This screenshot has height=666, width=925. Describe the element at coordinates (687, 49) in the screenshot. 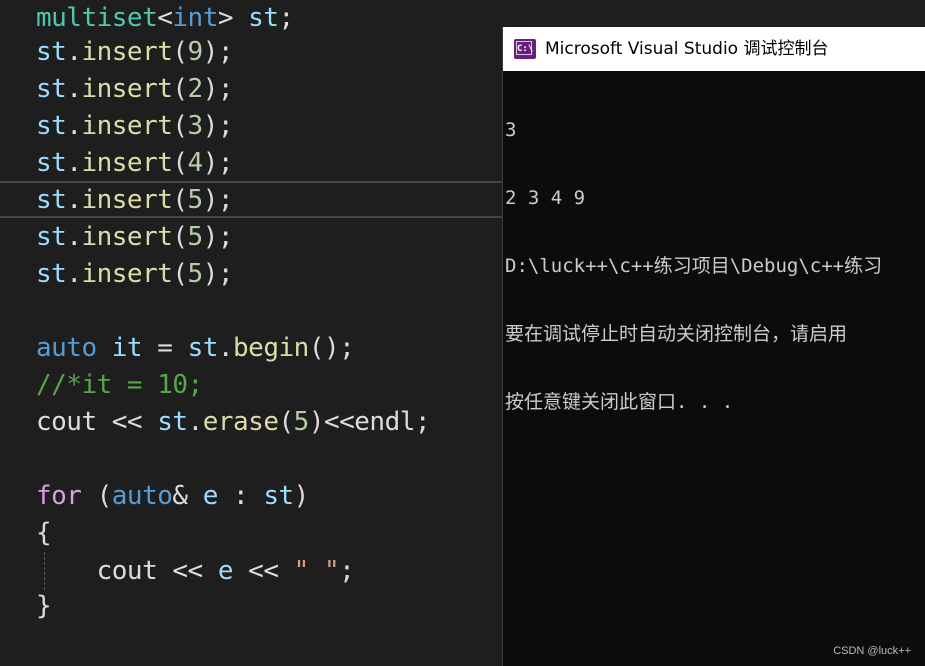

I see `console-title: Microsoft Visual Studio 调试控制台` at that location.